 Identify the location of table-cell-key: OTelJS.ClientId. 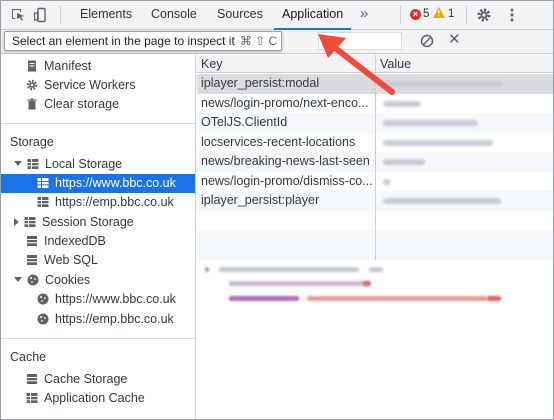
(244, 122).